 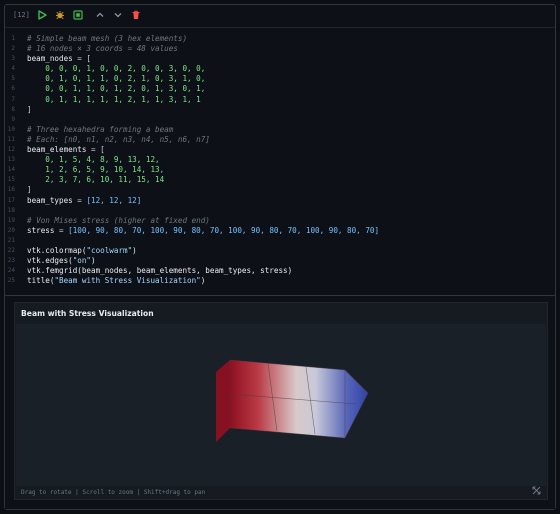 I want to click on line-number: 16, so click(x=11, y=190).